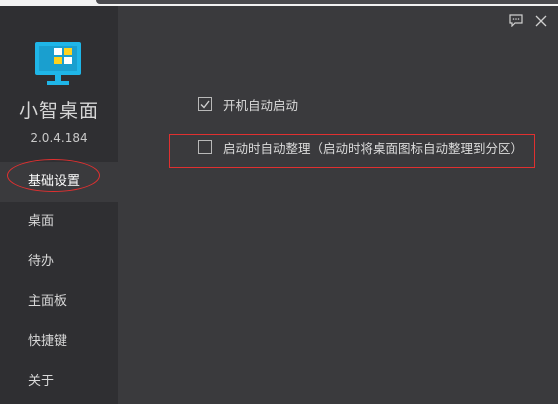 The image size is (558, 404). Describe the element at coordinates (58, 64) in the screenshot. I see `app-logo-icon` at that location.